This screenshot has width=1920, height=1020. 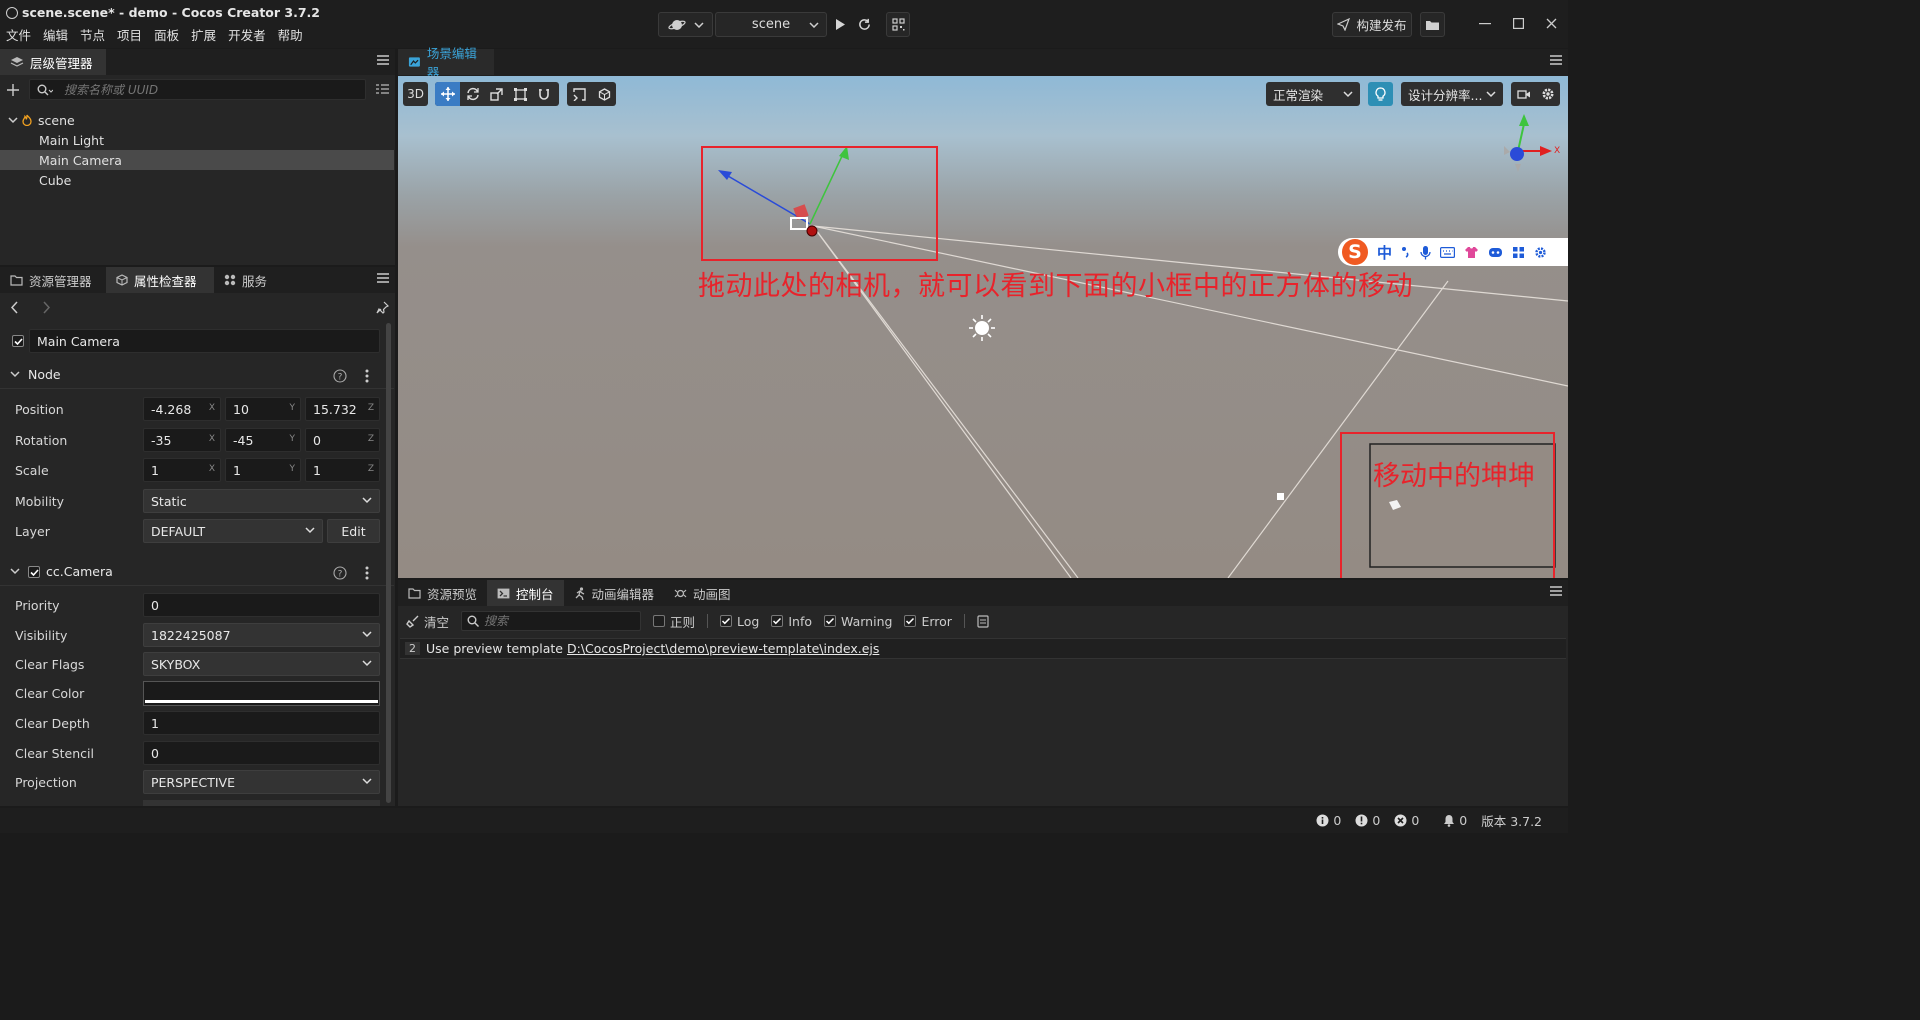 What do you see at coordinates (13, 90) in the screenshot?
I see `add-node-icon` at bounding box center [13, 90].